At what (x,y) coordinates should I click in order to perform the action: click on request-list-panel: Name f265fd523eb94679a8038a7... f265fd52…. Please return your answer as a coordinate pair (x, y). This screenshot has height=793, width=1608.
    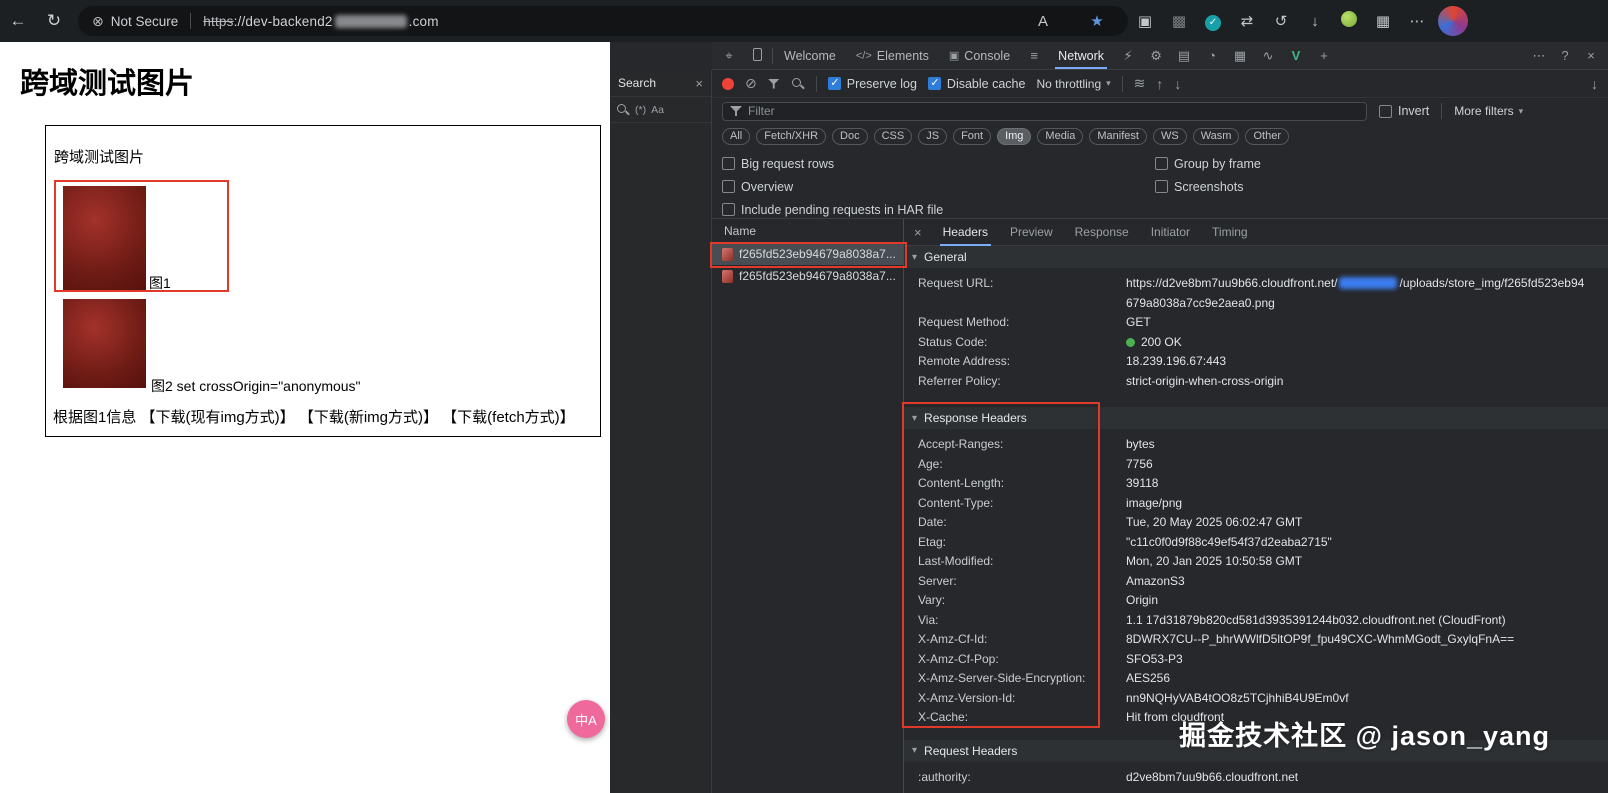
    Looking at the image, I should click on (807, 506).